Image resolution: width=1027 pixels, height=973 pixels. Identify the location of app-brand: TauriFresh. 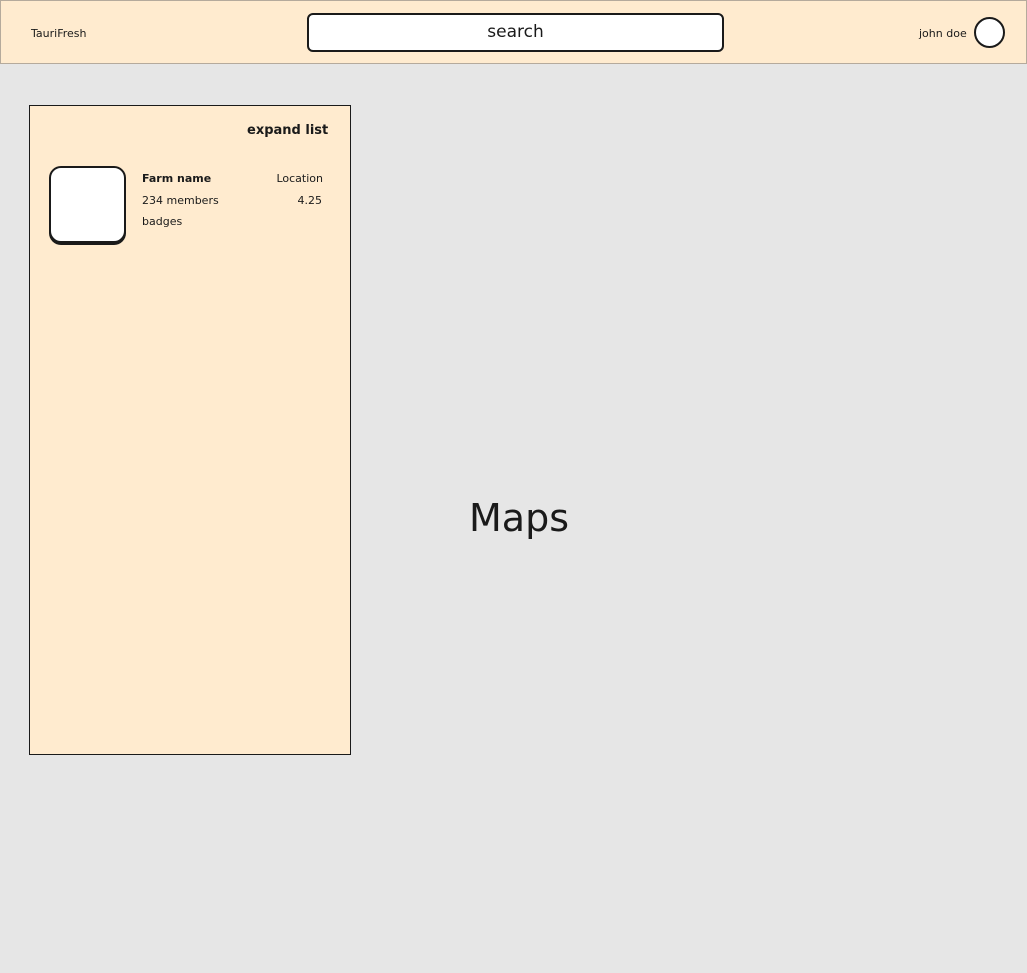
(58, 33).